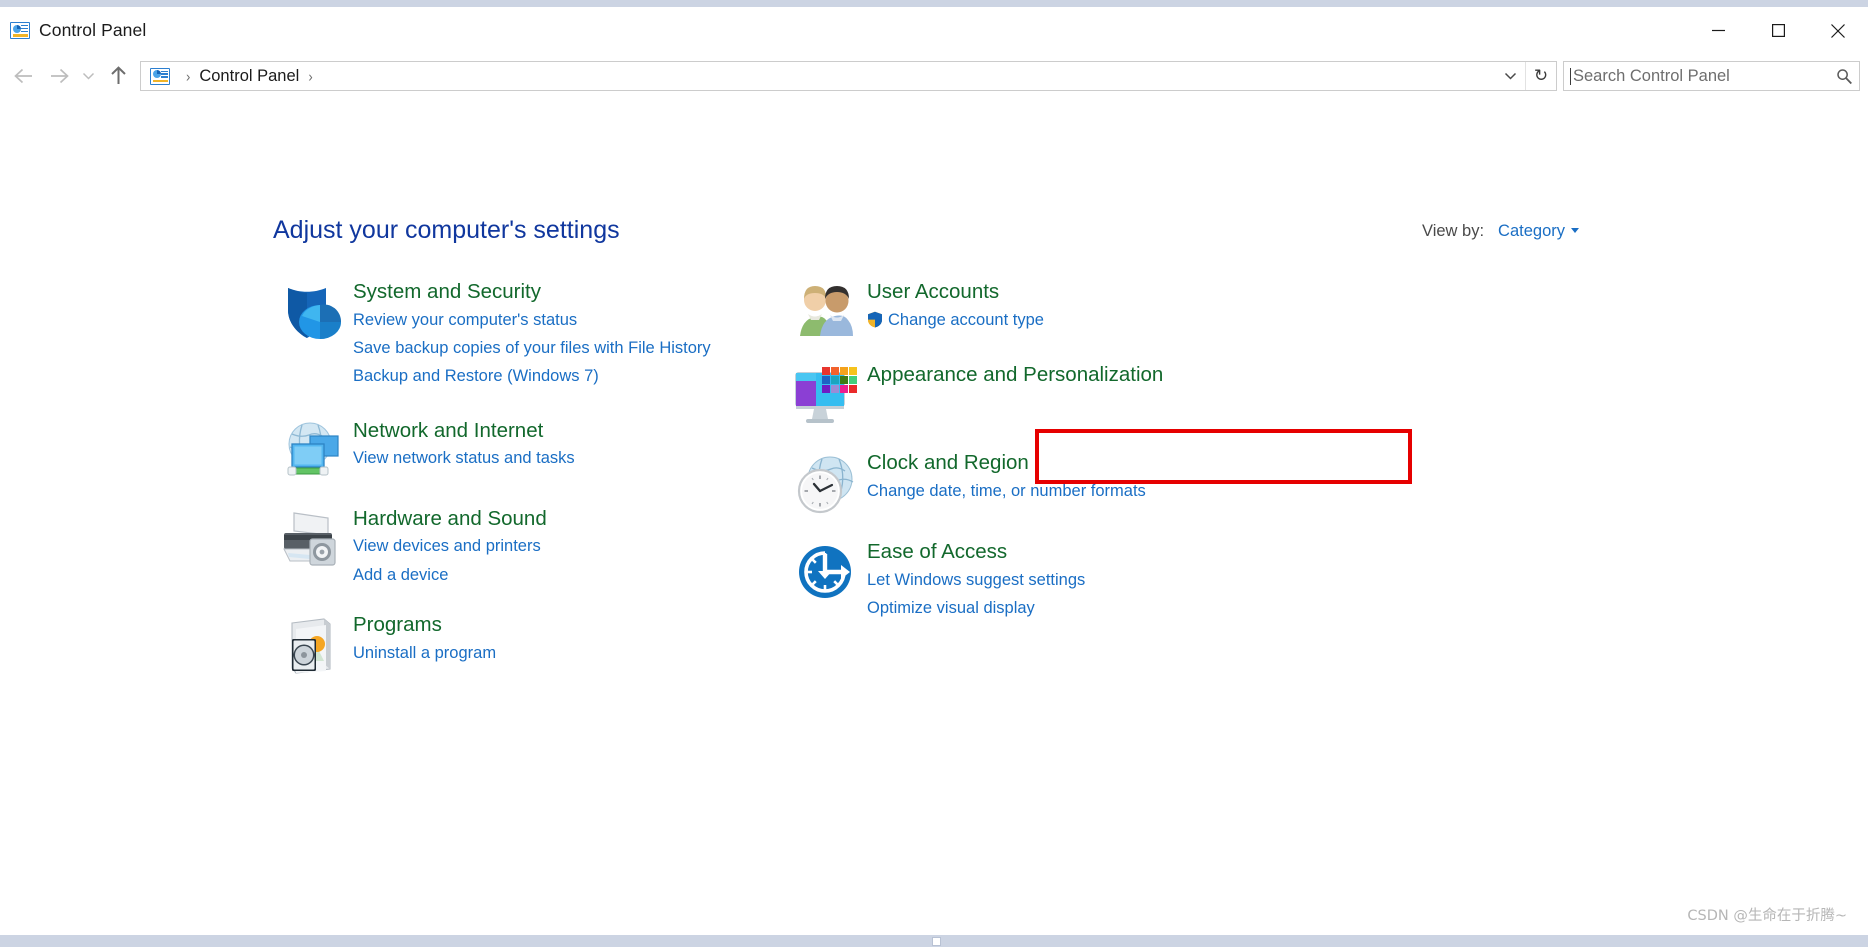 Image resolution: width=1868 pixels, height=947 pixels. I want to click on shield-security-icon, so click(313, 311).